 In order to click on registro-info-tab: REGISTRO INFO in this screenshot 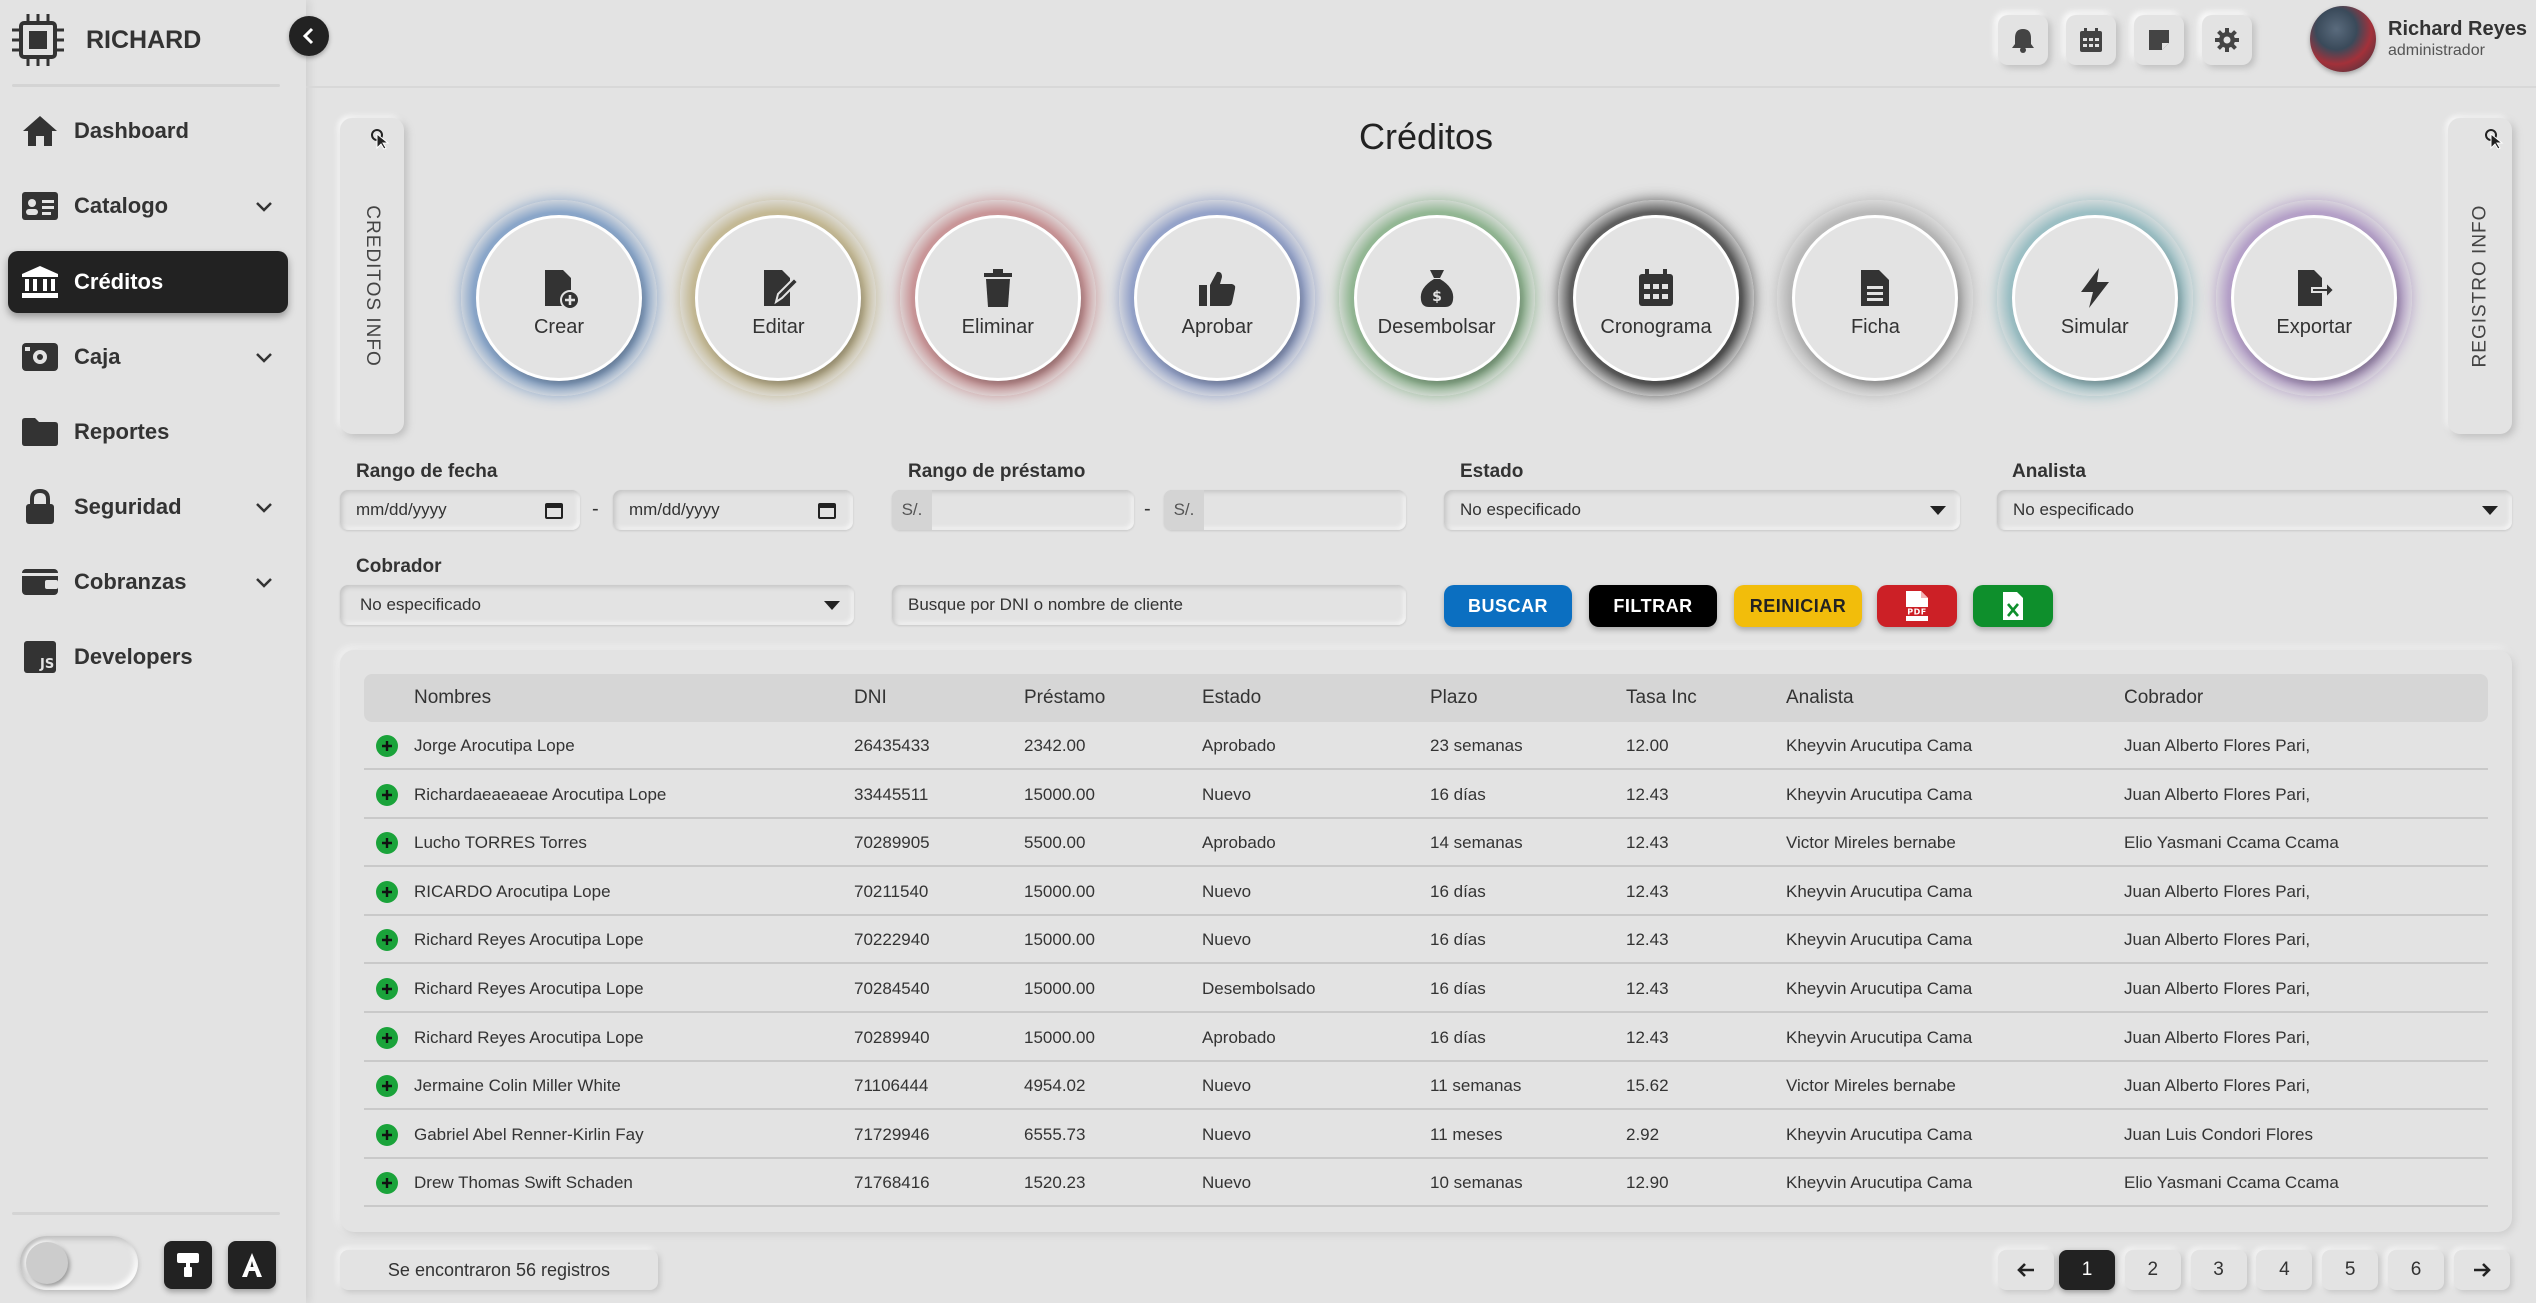, I will do `click(2480, 276)`.